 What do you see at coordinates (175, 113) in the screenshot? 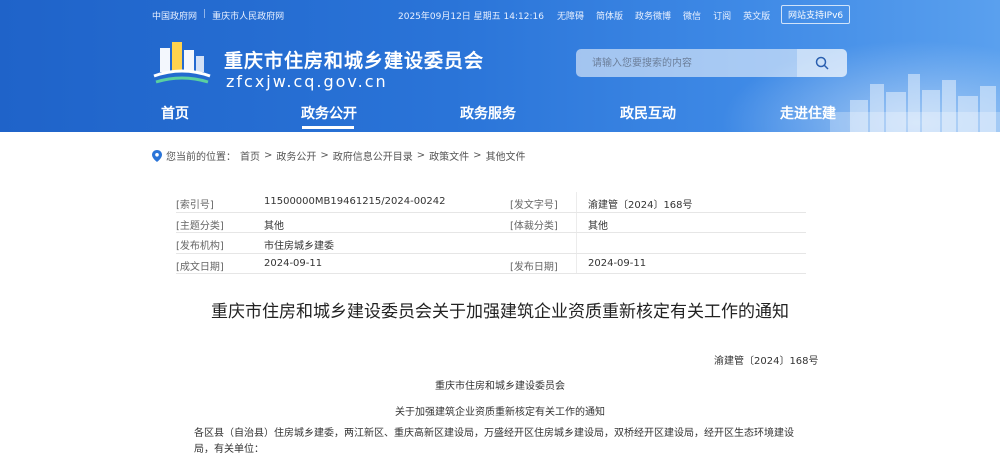
I see `nav-home: 首页` at bounding box center [175, 113].